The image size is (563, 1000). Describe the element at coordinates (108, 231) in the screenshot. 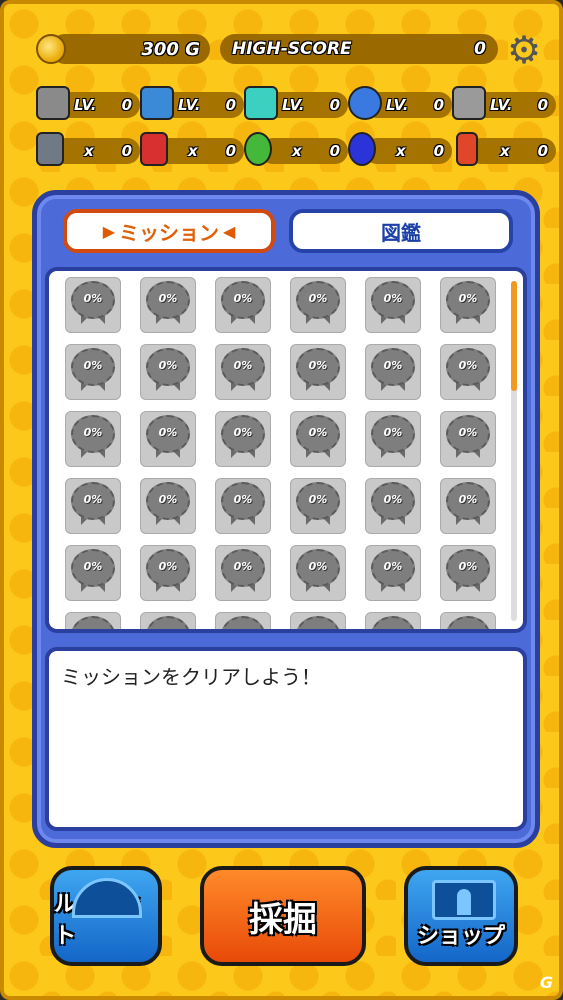

I see `triangle-right-icon: ▶` at that location.